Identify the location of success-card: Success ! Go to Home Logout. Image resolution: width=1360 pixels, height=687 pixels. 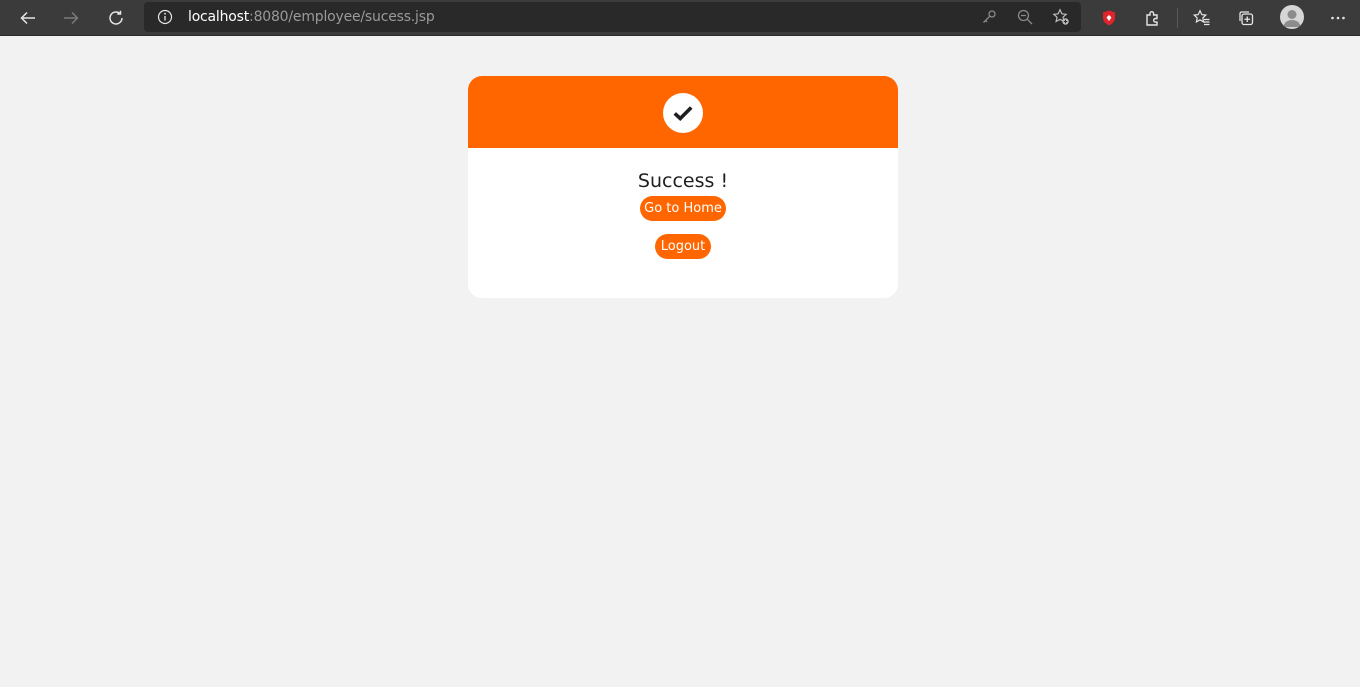
(683, 187).